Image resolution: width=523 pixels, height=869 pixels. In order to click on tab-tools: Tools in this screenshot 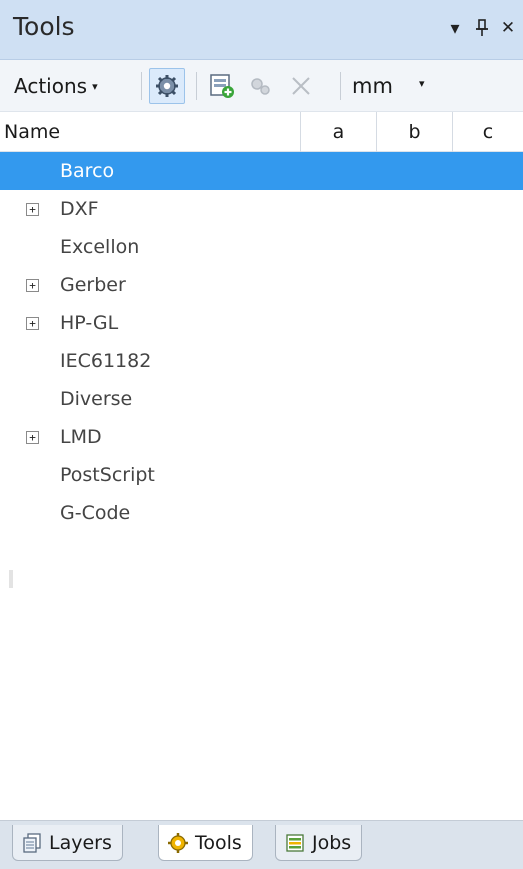, I will do `click(205, 843)`.